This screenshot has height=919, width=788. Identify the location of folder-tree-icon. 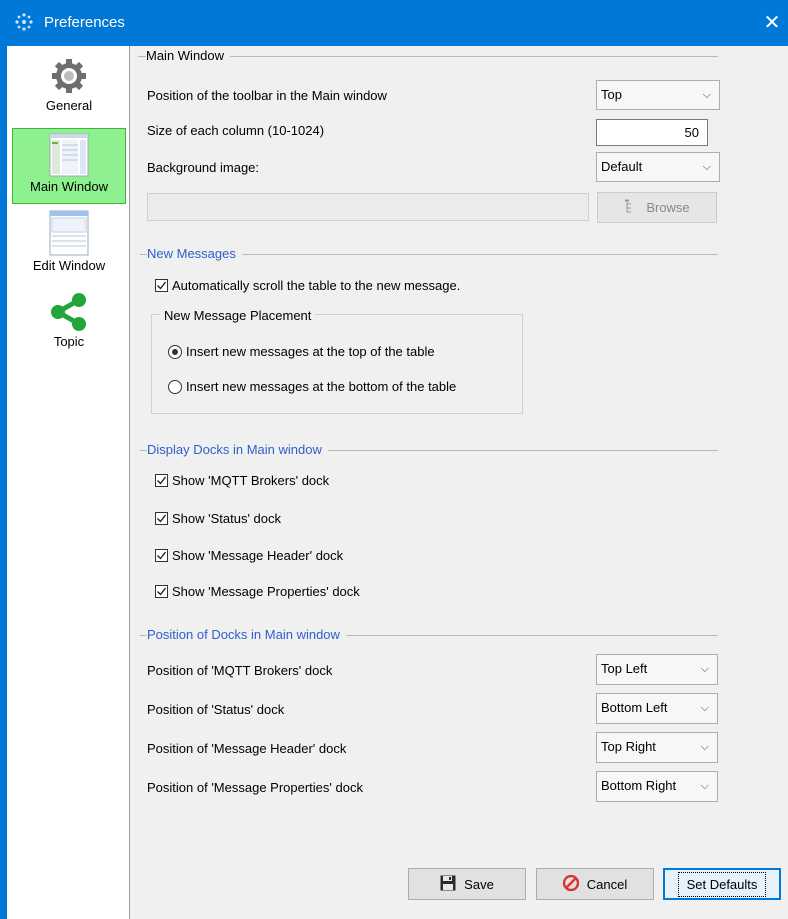
(631, 207).